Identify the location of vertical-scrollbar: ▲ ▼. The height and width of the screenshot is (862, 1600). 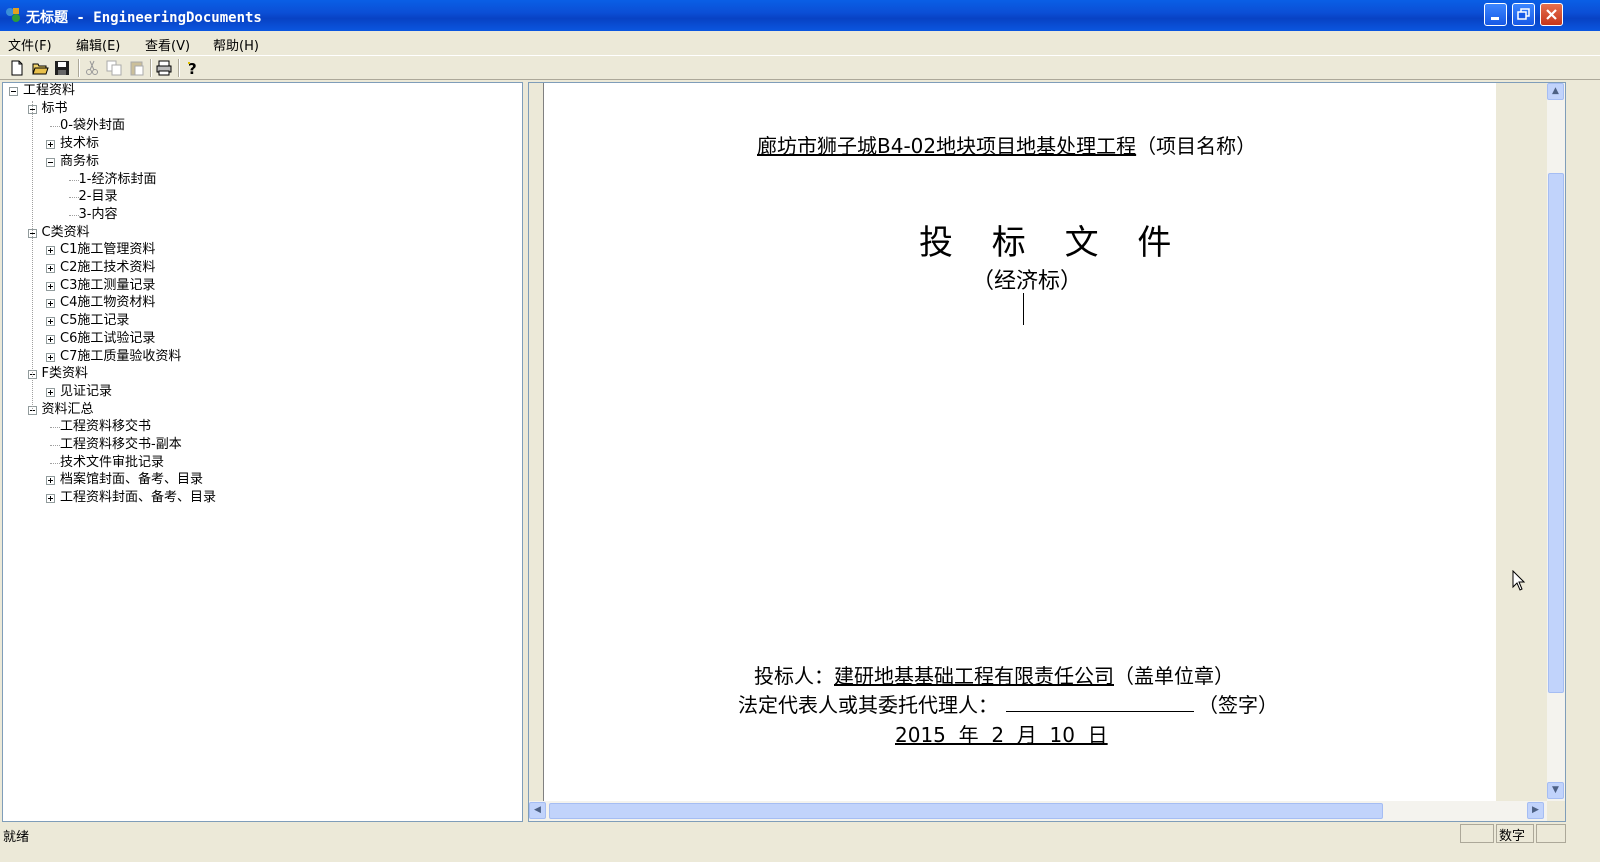
(1556, 442).